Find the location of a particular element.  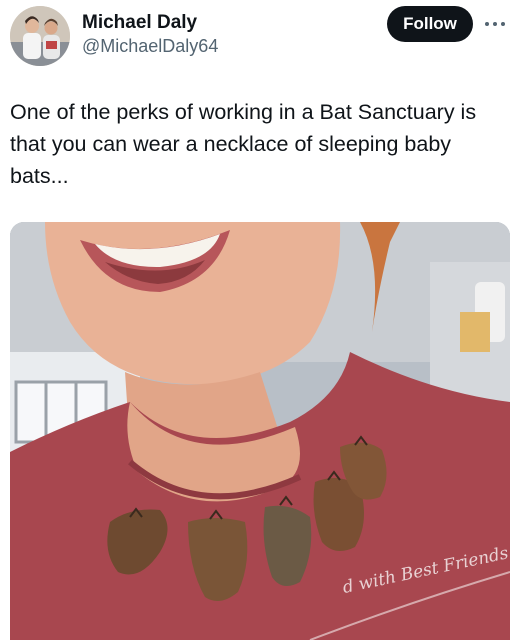

author-name: Michael Daly is located at coordinates (139, 23).